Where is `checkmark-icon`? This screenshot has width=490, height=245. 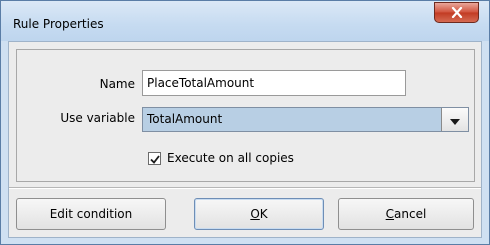 checkmark-icon is located at coordinates (154, 158).